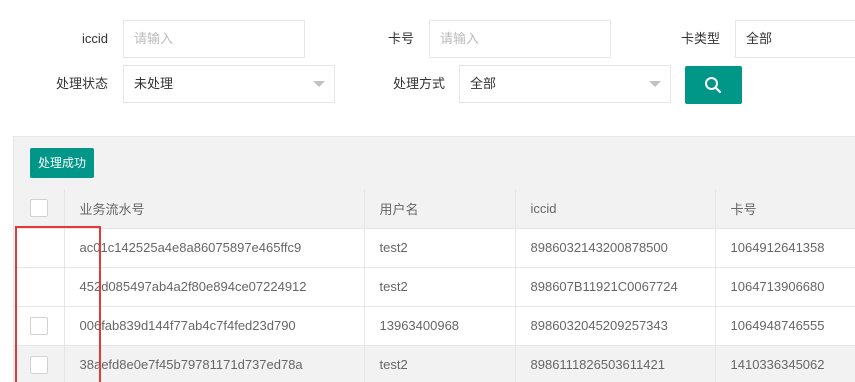 This screenshot has width=855, height=382. Describe the element at coordinates (427, 39) in the screenshot. I see `filter-row-1: iccid 请输入 卡号 请输入 卡类型 全部` at that location.